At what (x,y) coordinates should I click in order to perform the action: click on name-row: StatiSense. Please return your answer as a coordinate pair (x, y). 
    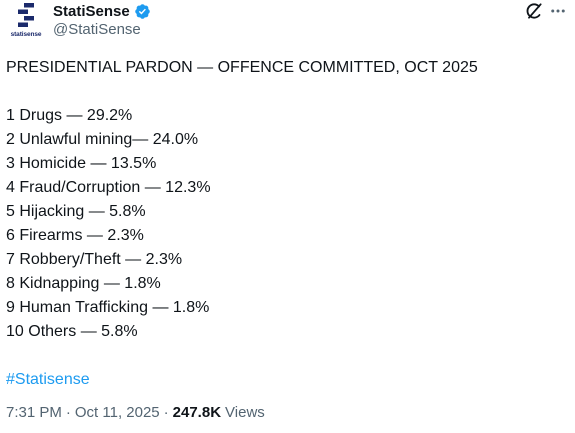
    Looking at the image, I should click on (102, 11).